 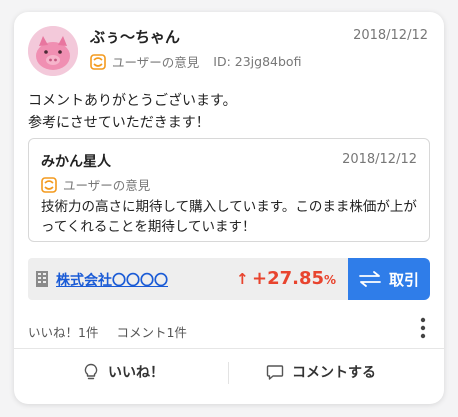 What do you see at coordinates (132, 112) in the screenshot?
I see `comment-body: コメントありがとうございます。 参考にさせていただきます！` at bounding box center [132, 112].